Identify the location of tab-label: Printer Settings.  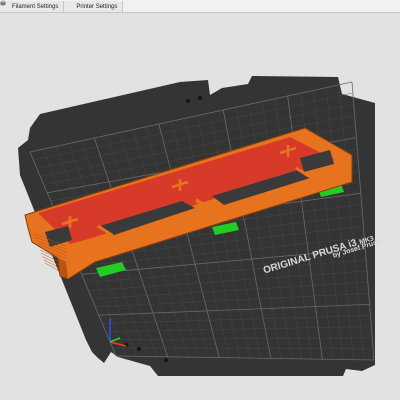
(97, 6).